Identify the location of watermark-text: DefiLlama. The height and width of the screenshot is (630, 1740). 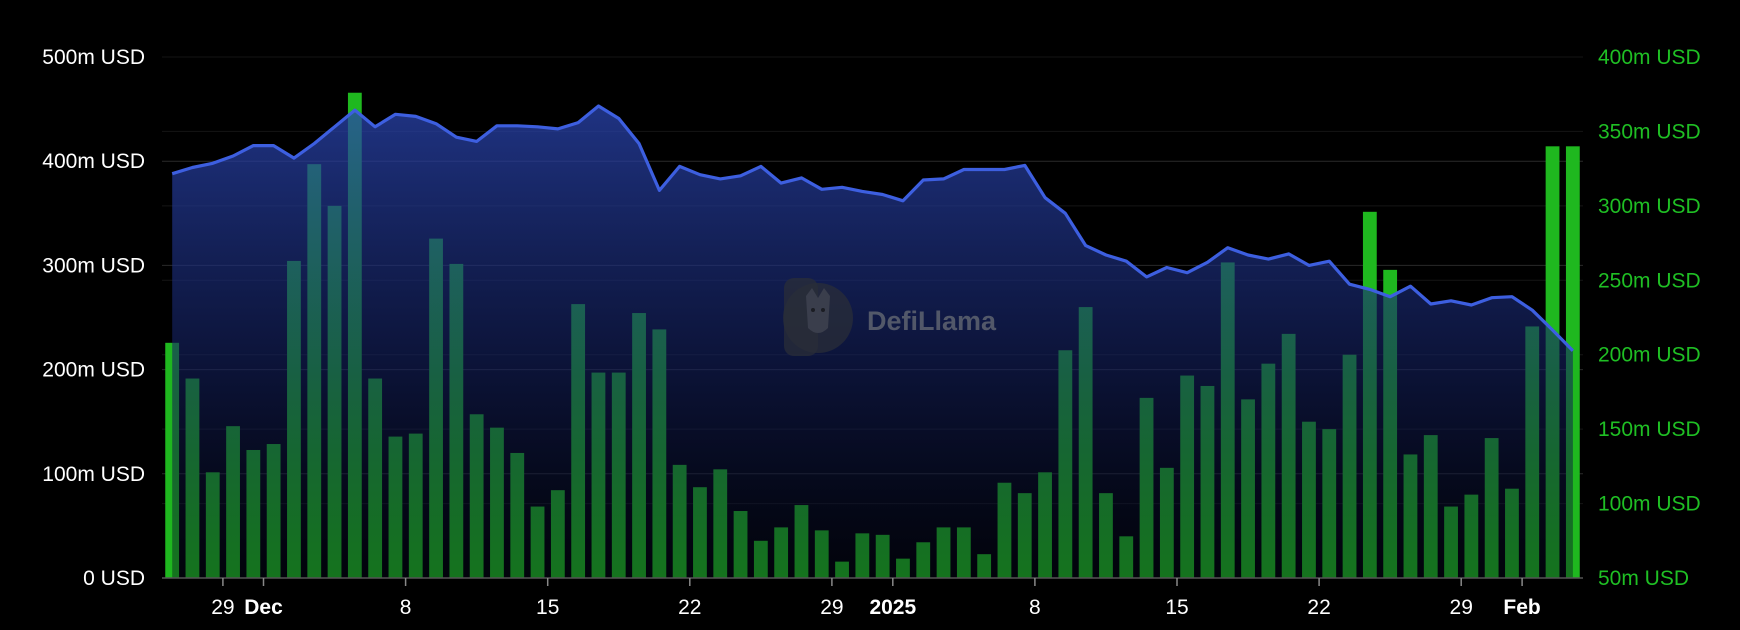
(932, 321).